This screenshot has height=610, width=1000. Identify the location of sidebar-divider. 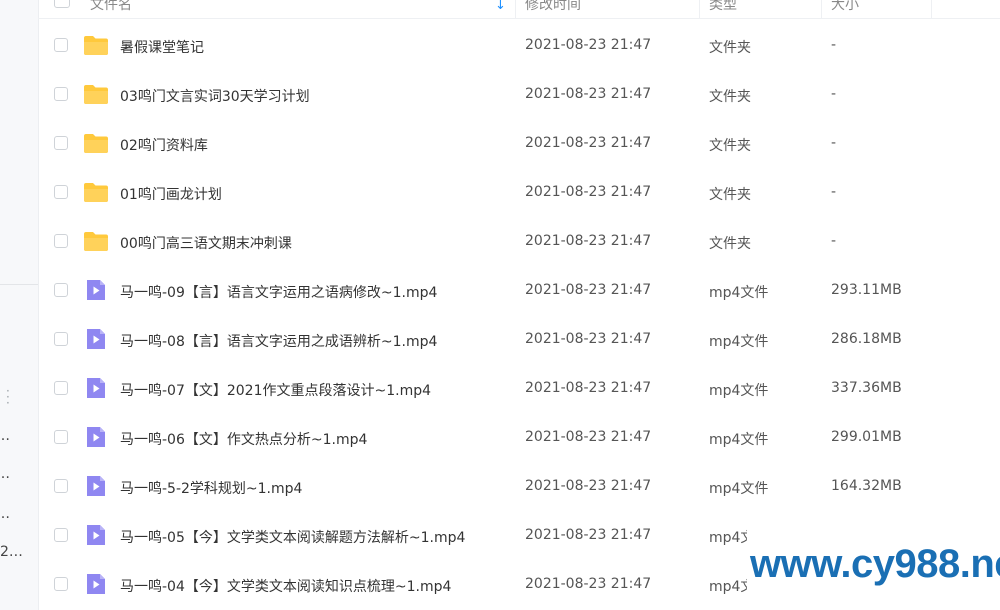
(19, 284).